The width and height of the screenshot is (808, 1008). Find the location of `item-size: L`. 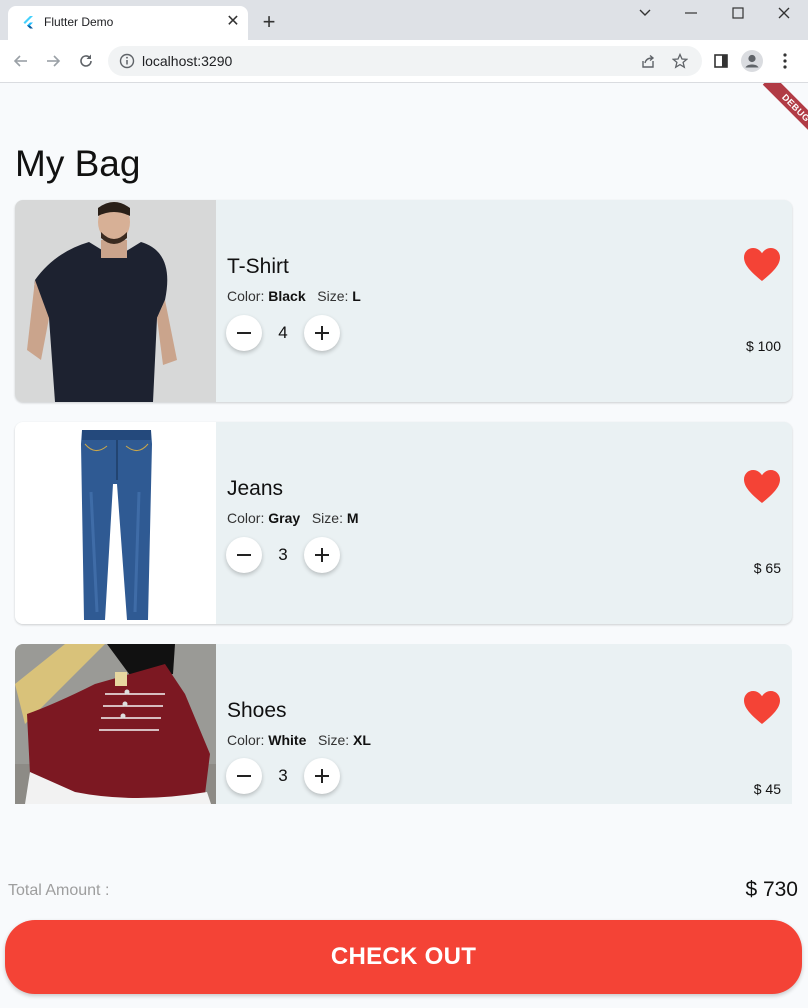

item-size: L is located at coordinates (356, 296).